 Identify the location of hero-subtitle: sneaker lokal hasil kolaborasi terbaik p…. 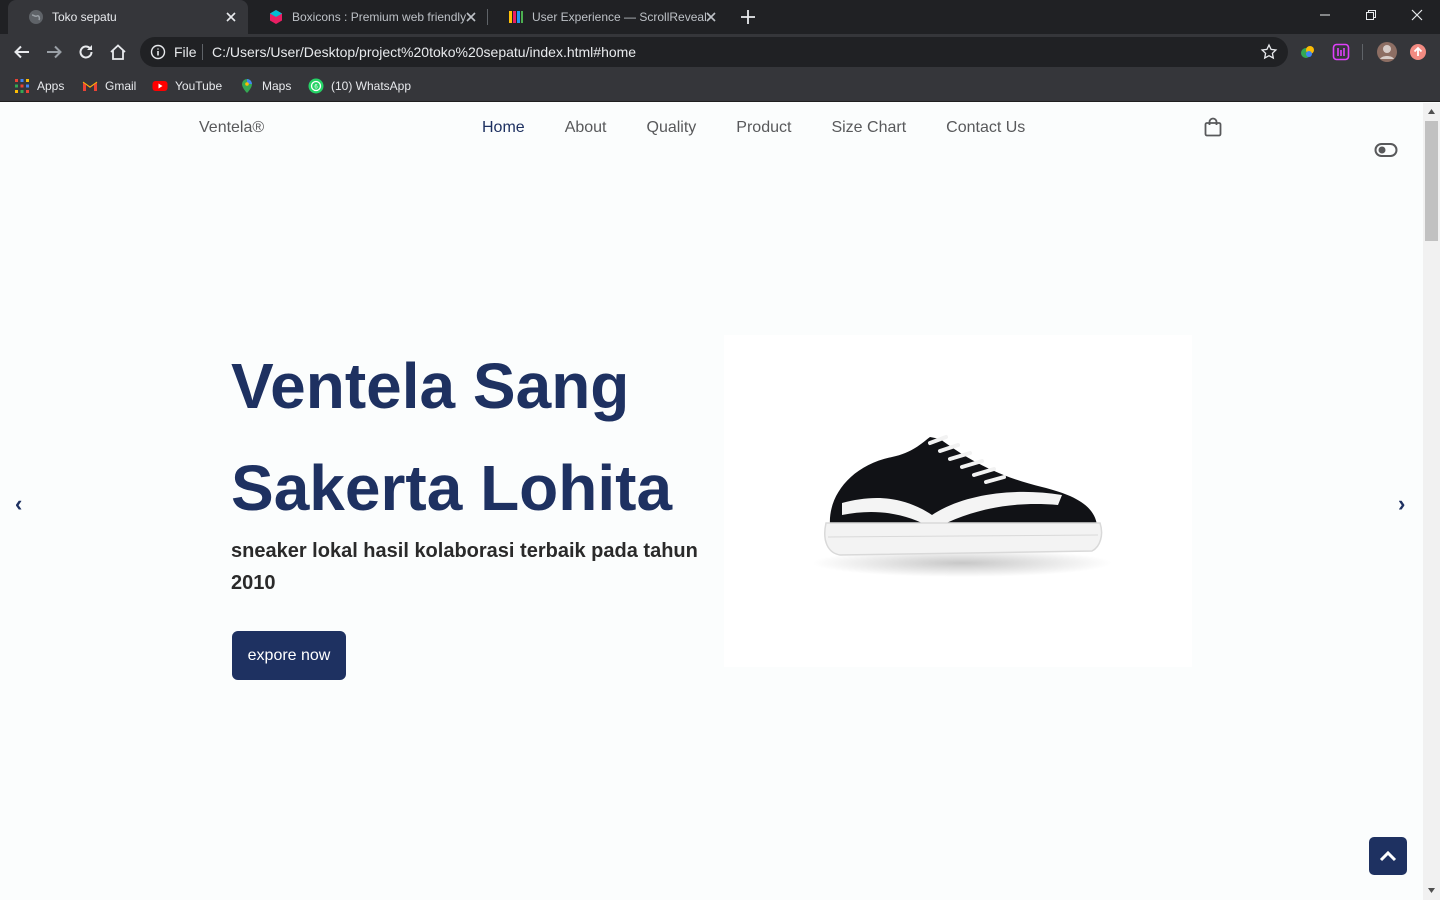
(464, 567).